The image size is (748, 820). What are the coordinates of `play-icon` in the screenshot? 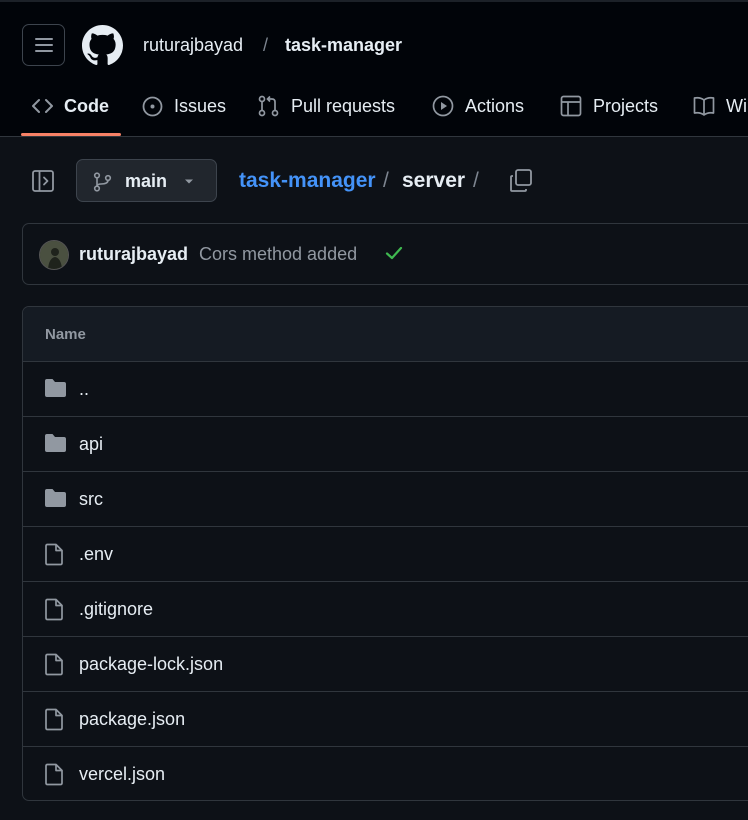 It's located at (443, 106).